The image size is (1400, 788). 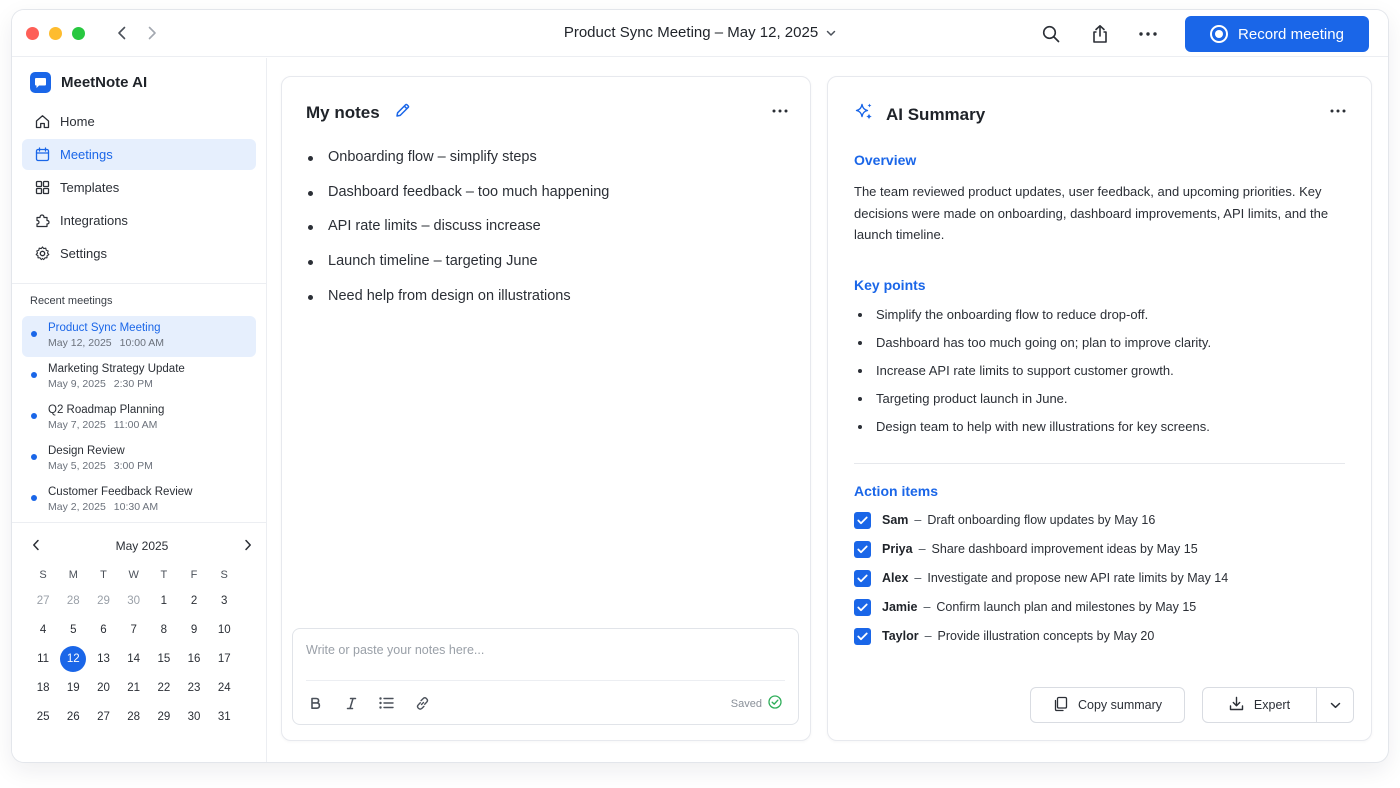 What do you see at coordinates (432, 157) in the screenshot?
I see `note-text: Onboarding flow – simplify steps` at bounding box center [432, 157].